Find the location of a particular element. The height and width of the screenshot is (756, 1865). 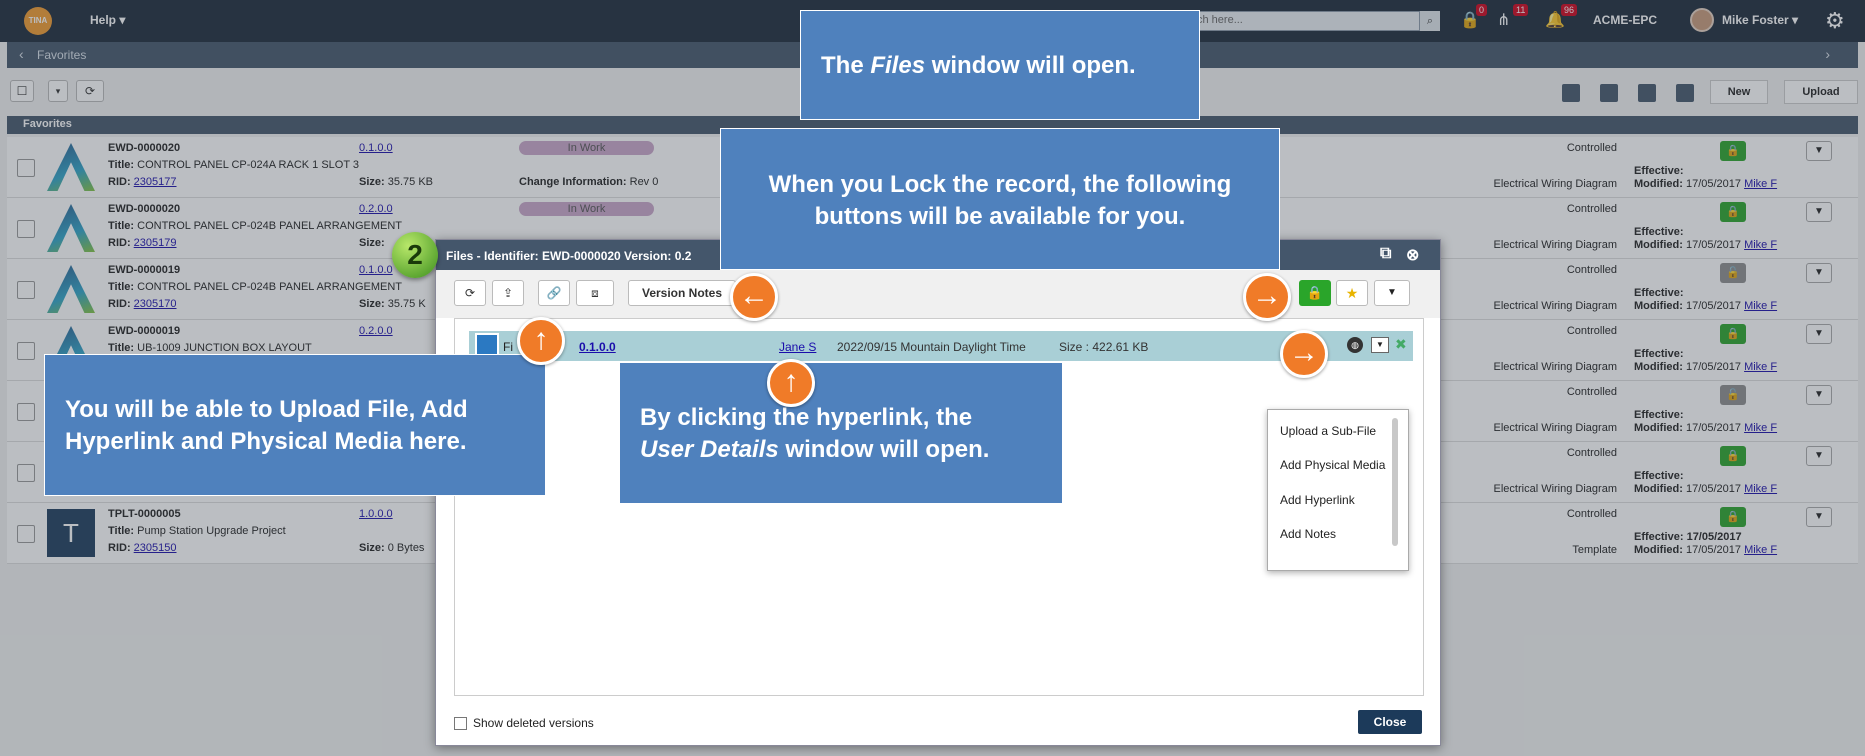

lock-button: 🔒 is located at coordinates (1315, 293).